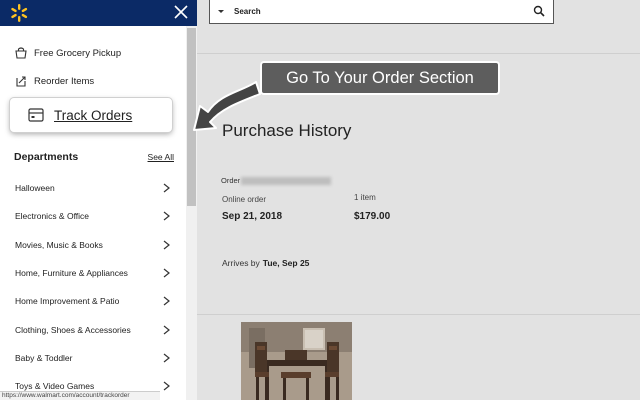 The image size is (640, 400). I want to click on tutorial-callout: Go To Your Order Section, so click(380, 78).